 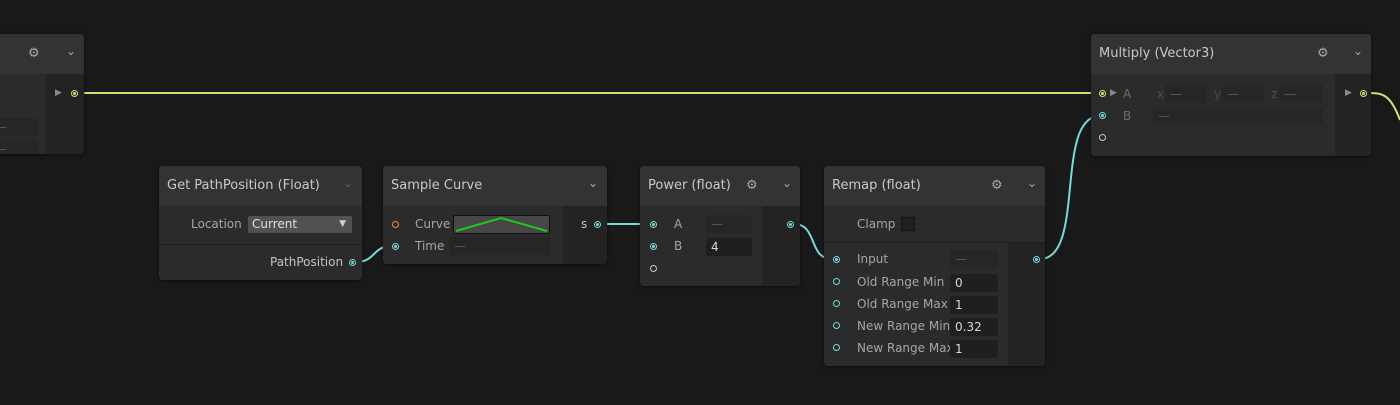 I want to click on old-range-max-field: 1, so click(x=974, y=305).